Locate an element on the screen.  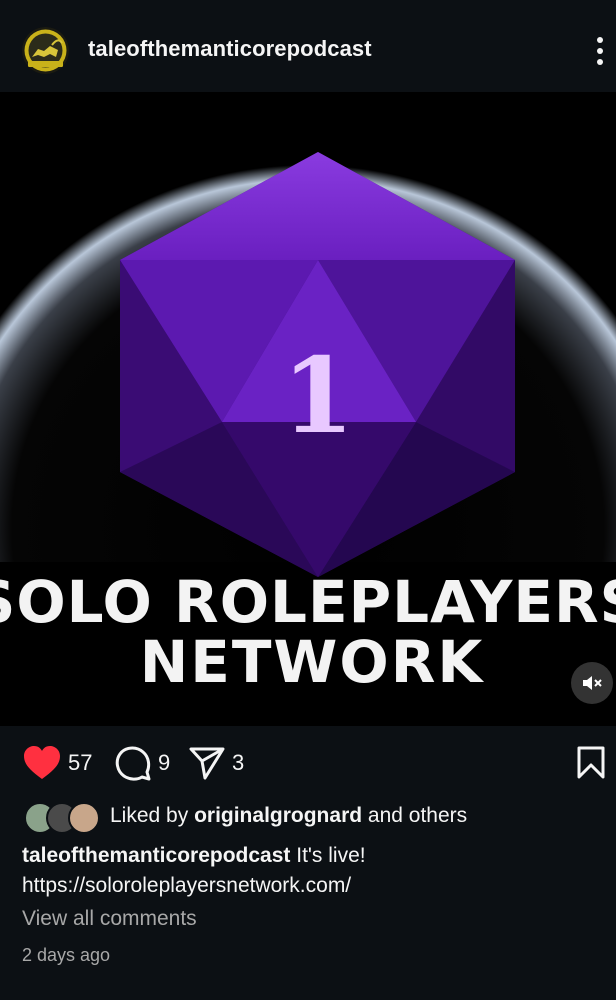
share-count: 3 is located at coordinates (238, 762).